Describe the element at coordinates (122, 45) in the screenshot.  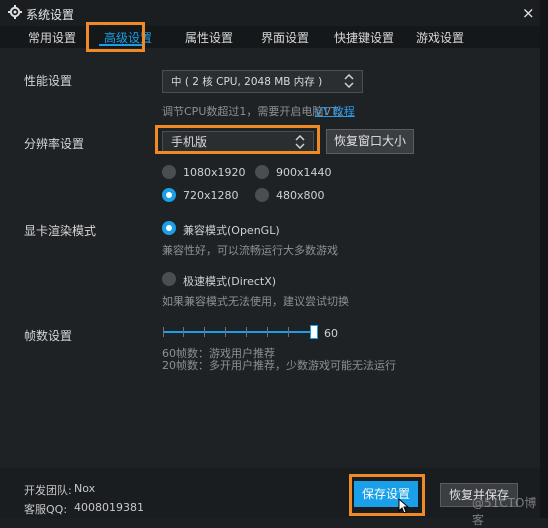
I see `active-tab-indicator` at that location.